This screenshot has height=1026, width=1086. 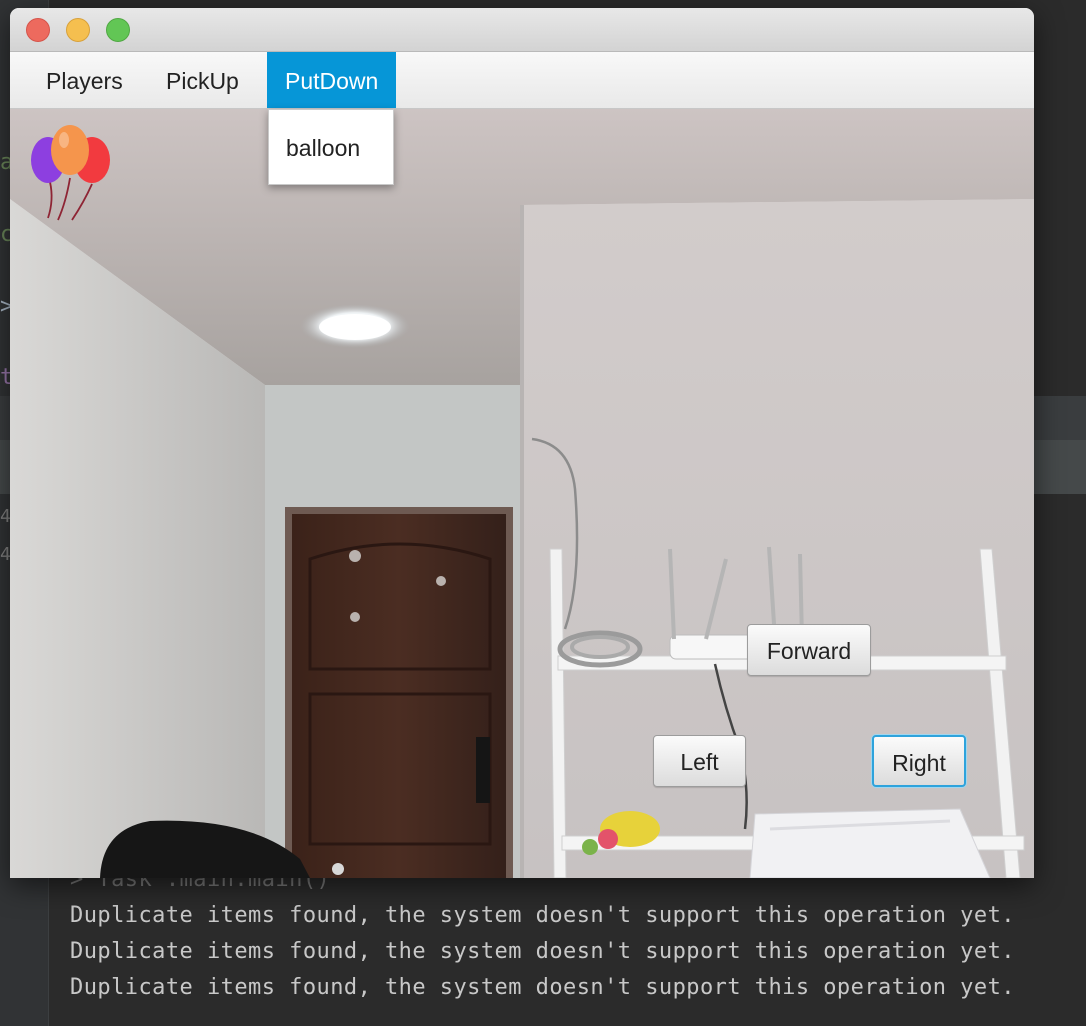 What do you see at coordinates (699, 761) in the screenshot?
I see `left-button: Left` at bounding box center [699, 761].